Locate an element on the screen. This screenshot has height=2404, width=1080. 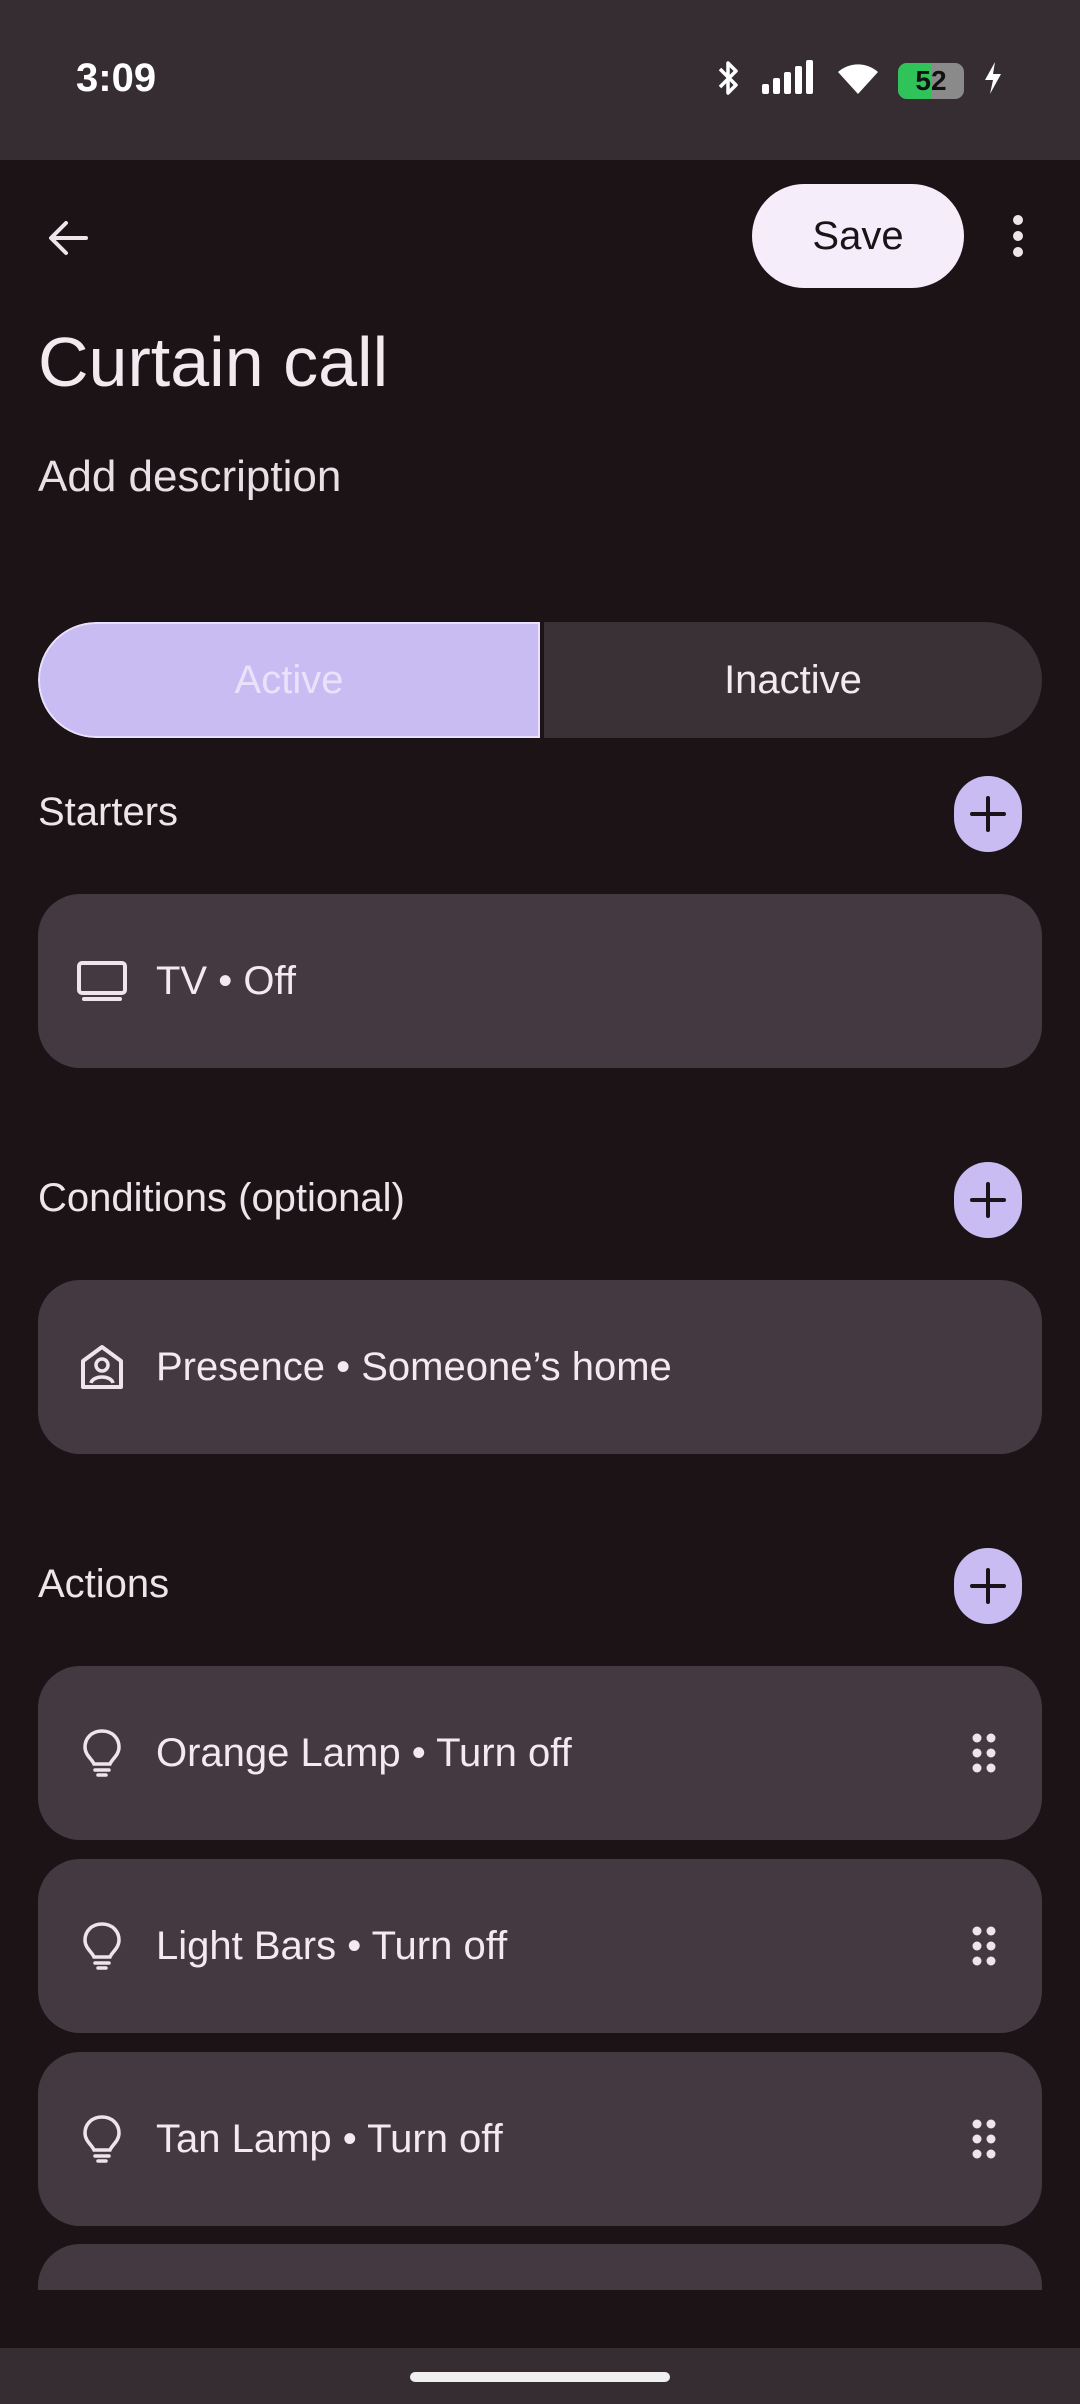
wifi-icon is located at coordinates (858, 80).